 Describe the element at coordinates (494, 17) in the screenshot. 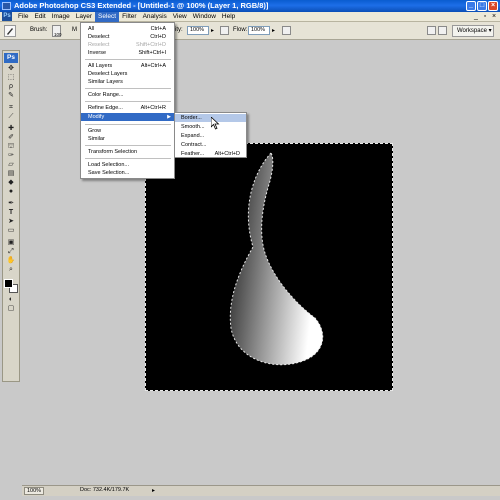

I see `doc-close-icon: ×` at that location.